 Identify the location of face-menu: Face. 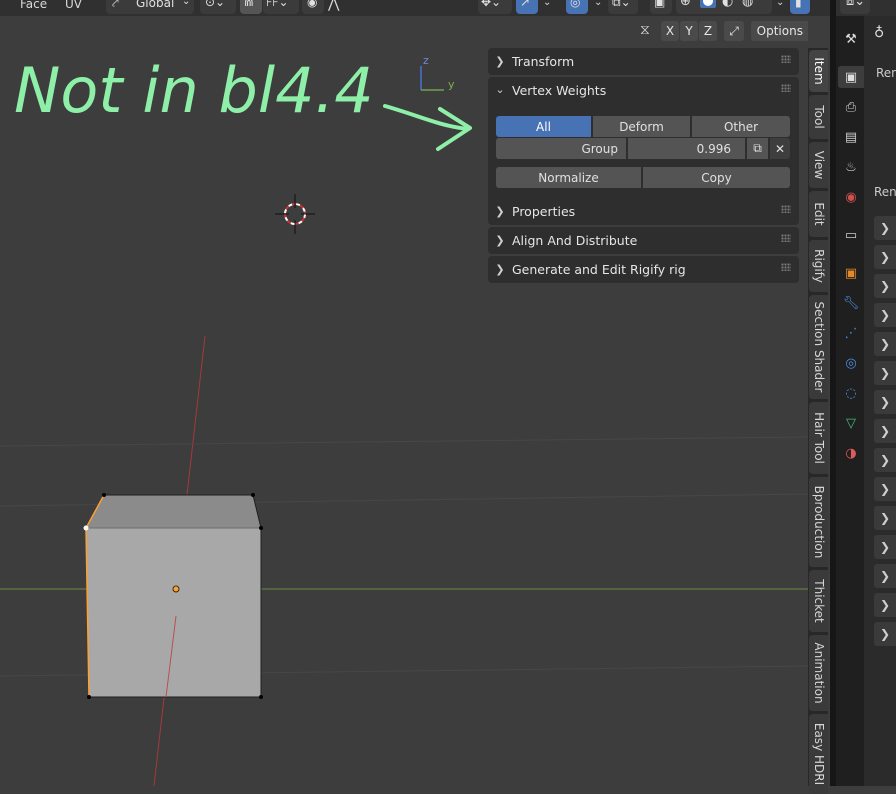
(33, 5).